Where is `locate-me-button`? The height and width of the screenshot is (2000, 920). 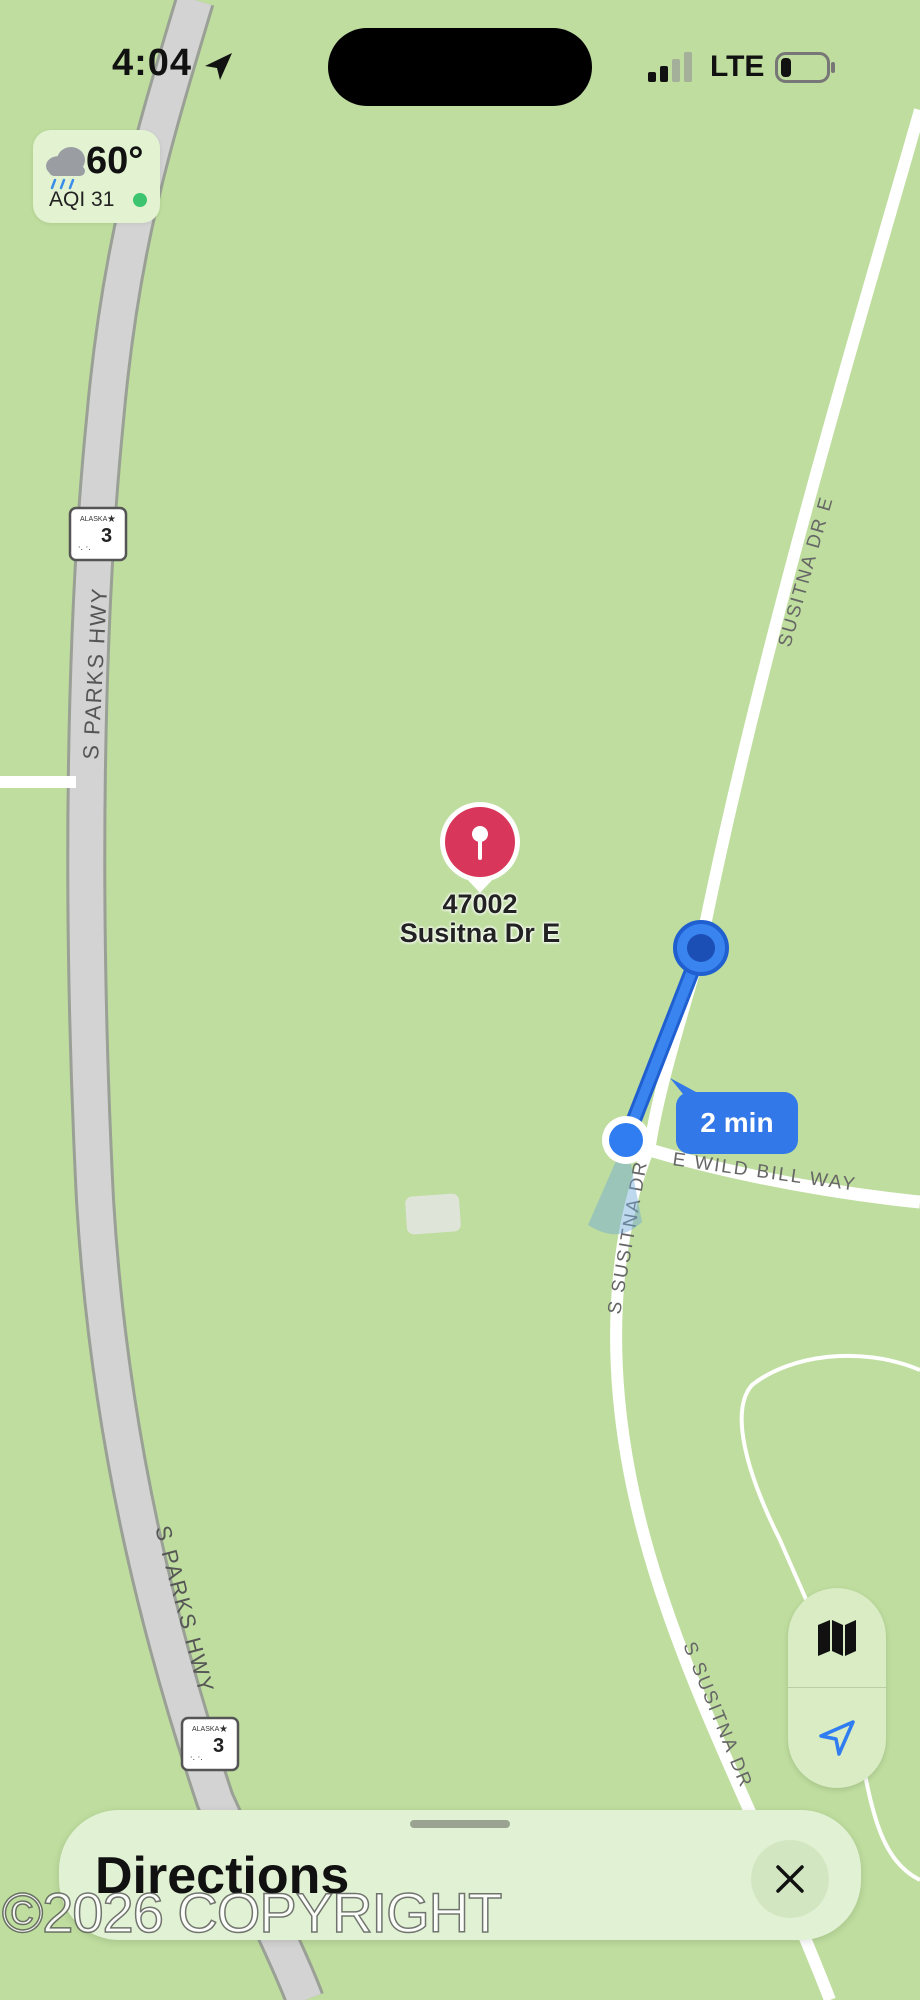
locate-me-button is located at coordinates (837, 1737).